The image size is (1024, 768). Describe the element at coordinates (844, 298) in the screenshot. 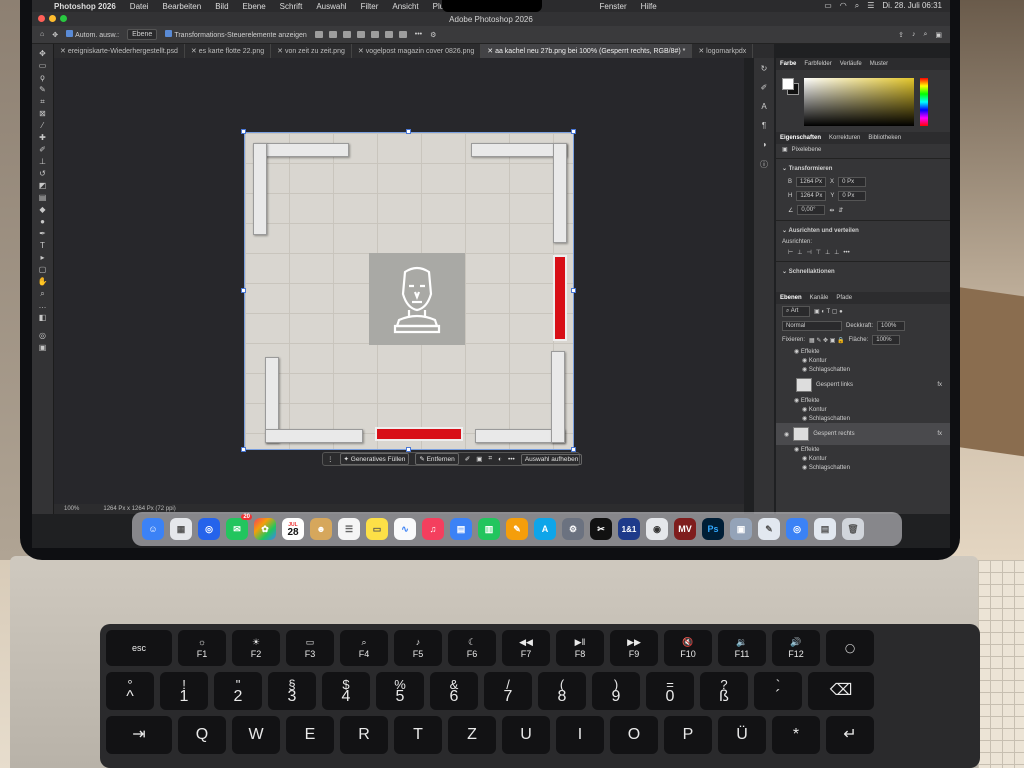

I see `tab-paths: Pfade` at that location.